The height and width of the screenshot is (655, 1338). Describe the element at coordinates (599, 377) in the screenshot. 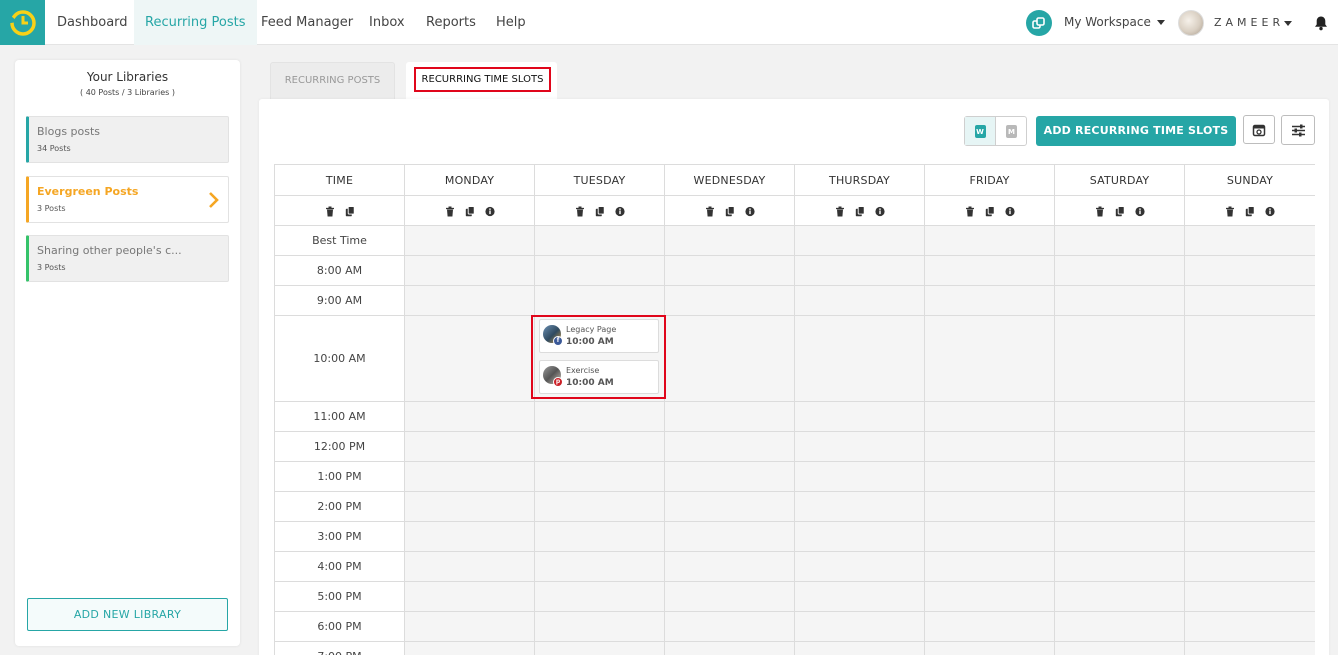

I see `time-slot-card-exercise: p Exercise 10:00 AM` at that location.